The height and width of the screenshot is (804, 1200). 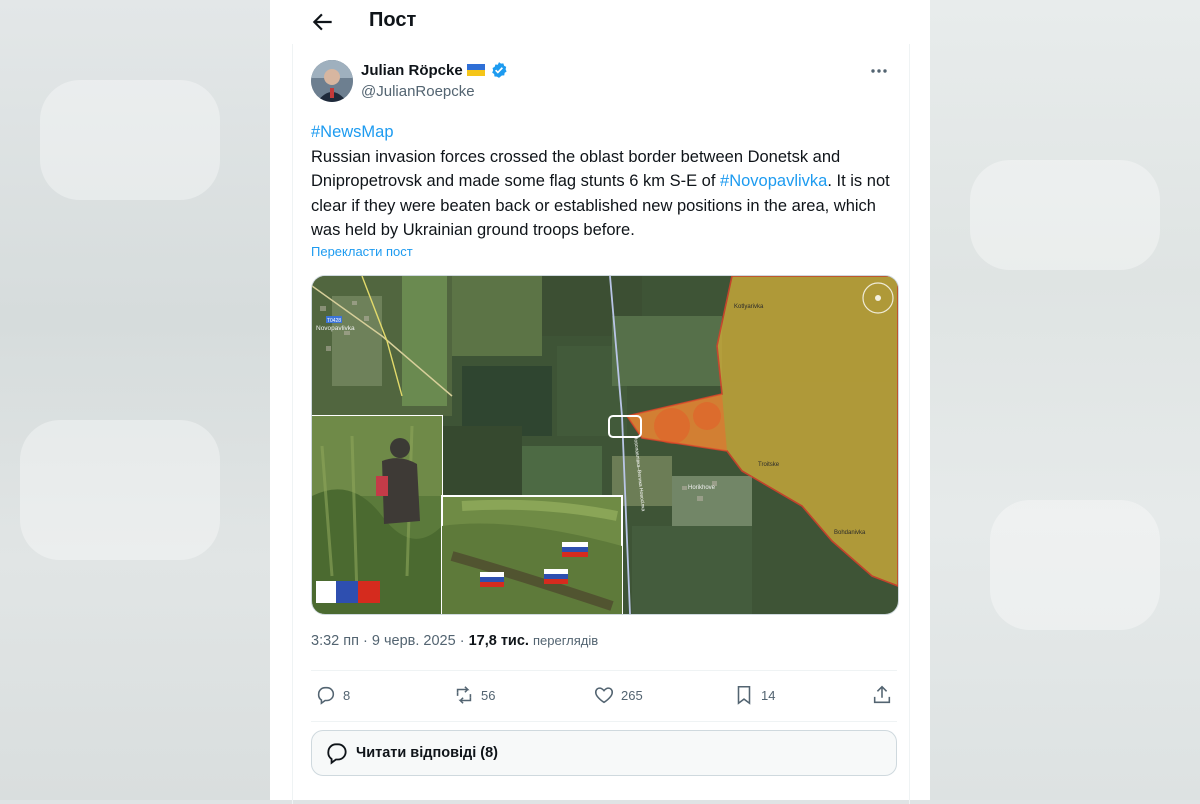 I want to click on bookmark-count: 14, so click(x=768, y=695).